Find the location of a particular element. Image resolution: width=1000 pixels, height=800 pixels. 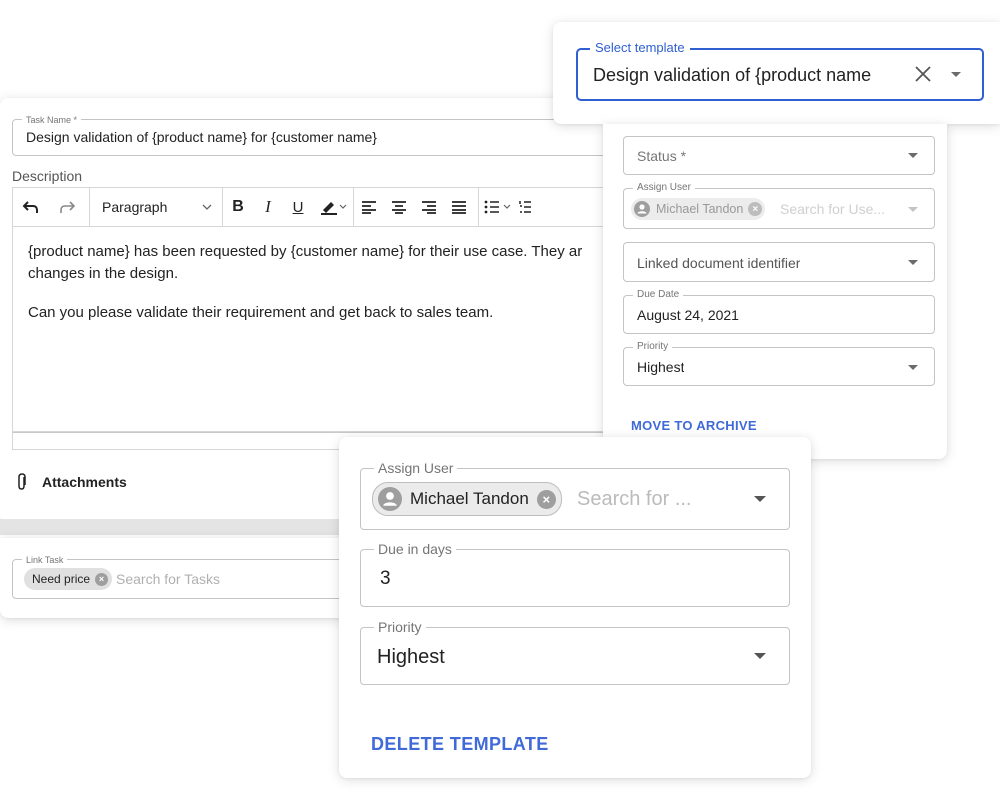

due-in-days-field: Due in days 3 is located at coordinates (575, 574).